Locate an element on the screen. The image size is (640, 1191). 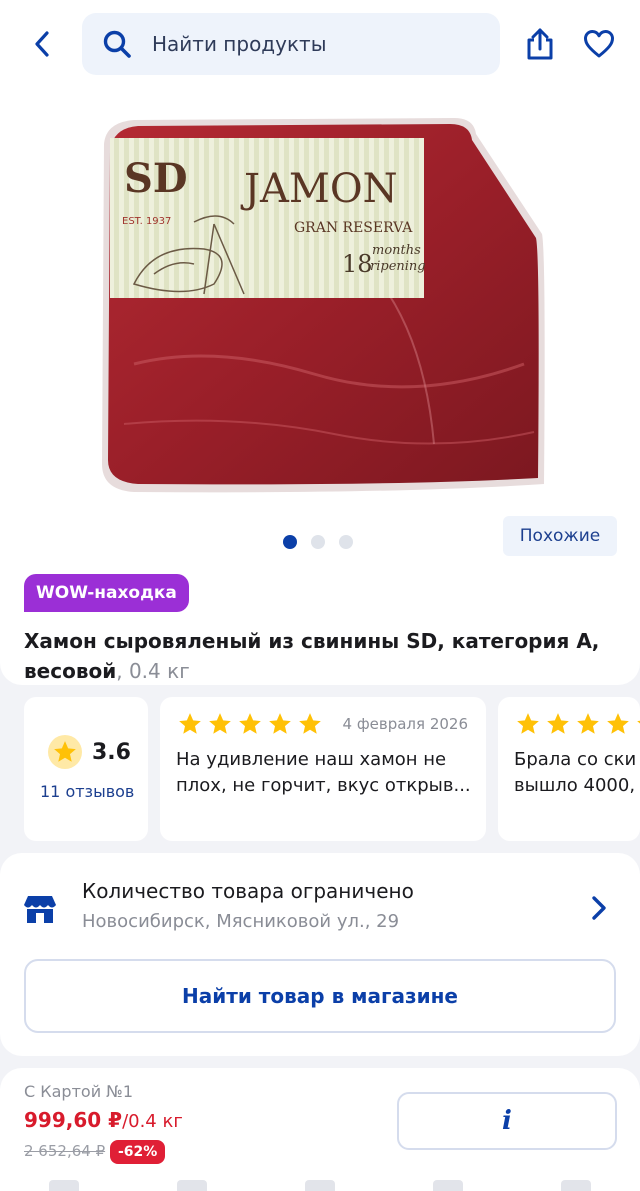
rating-row: 3.6 is located at coordinates (89, 752).